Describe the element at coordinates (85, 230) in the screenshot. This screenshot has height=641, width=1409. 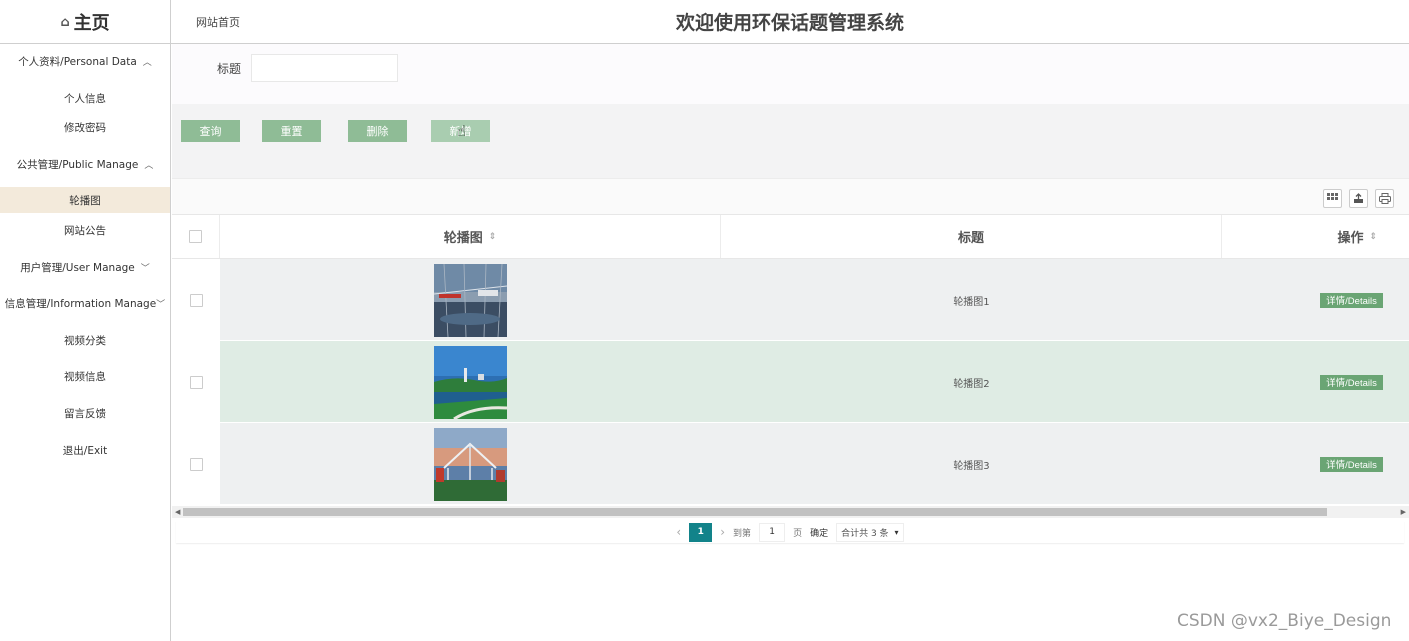
I see `sidebar-item-announcement: 网站公告` at that location.